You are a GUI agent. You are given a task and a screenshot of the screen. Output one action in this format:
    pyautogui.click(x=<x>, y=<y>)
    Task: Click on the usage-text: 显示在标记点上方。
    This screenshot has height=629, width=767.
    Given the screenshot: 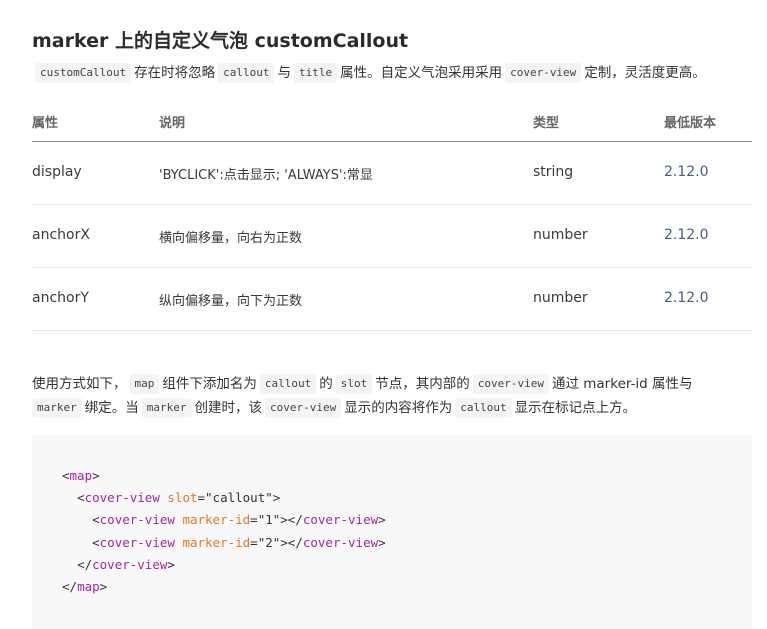 What is the action you would take?
    pyautogui.click(x=575, y=408)
    